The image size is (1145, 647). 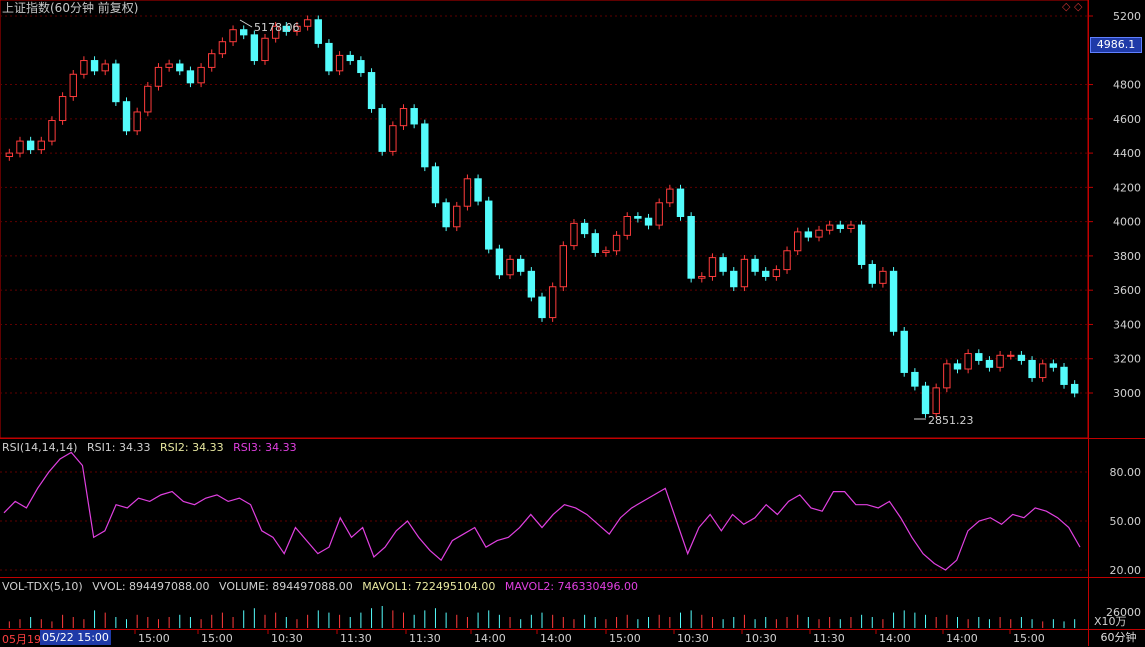 What do you see at coordinates (693, 638) in the screenshot?
I see `x-axis-label: 10:30` at bounding box center [693, 638].